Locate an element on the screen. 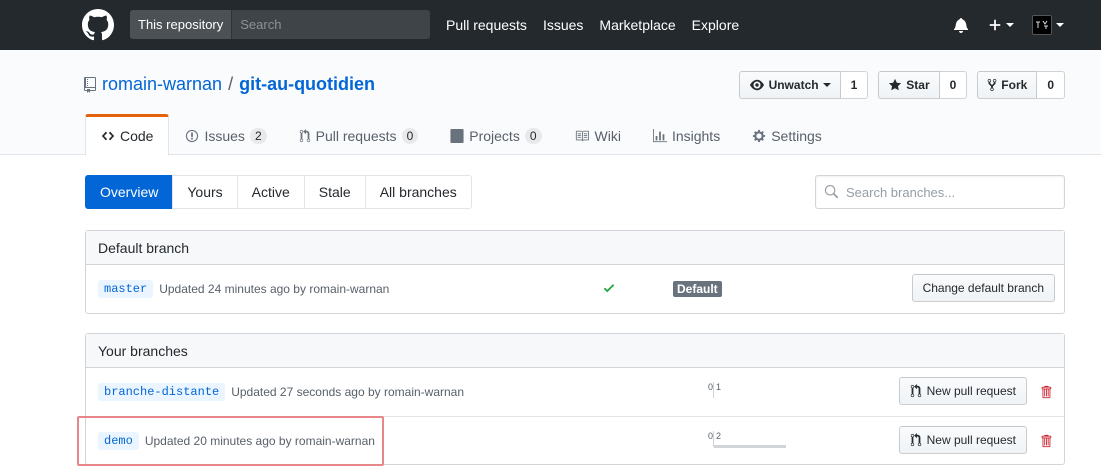 The width and height of the screenshot is (1101, 476). ahead-behind-divider is located at coordinates (713, 390).